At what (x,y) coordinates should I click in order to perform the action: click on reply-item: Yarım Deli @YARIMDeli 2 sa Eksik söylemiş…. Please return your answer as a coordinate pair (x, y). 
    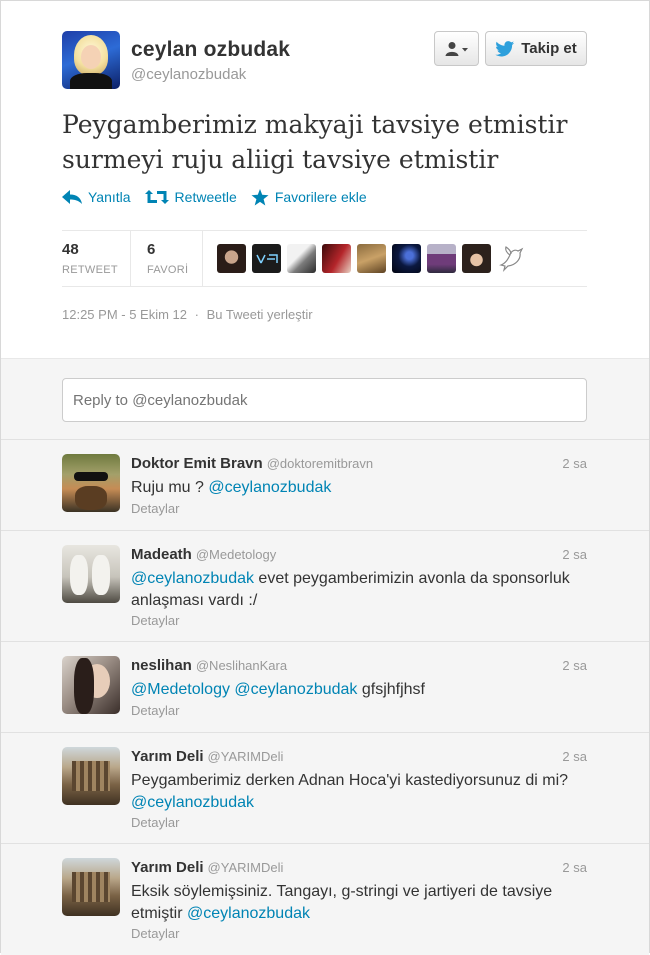
    Looking at the image, I should click on (325, 899).